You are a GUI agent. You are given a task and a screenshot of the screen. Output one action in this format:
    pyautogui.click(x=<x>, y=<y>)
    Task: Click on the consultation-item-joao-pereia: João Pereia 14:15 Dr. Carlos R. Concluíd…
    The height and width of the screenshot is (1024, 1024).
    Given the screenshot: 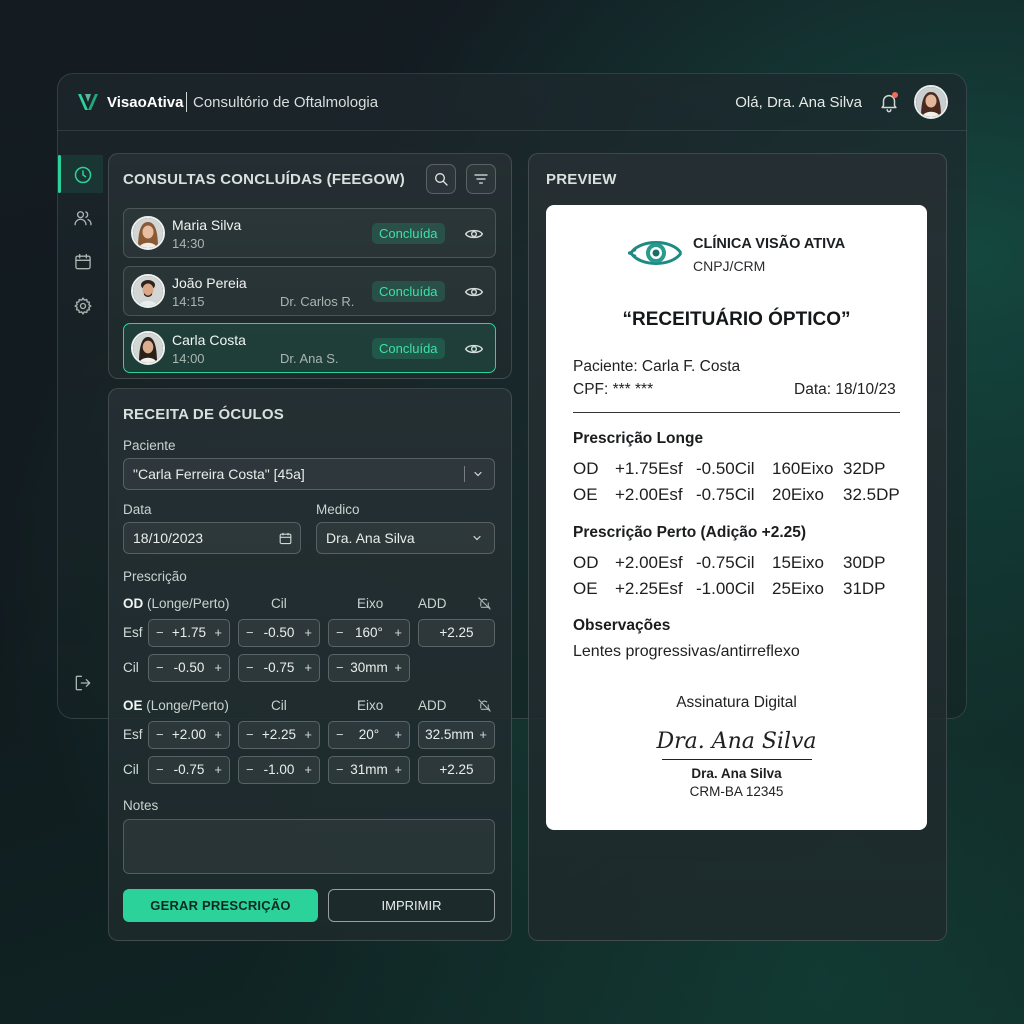 What is the action you would take?
    pyautogui.click(x=309, y=291)
    